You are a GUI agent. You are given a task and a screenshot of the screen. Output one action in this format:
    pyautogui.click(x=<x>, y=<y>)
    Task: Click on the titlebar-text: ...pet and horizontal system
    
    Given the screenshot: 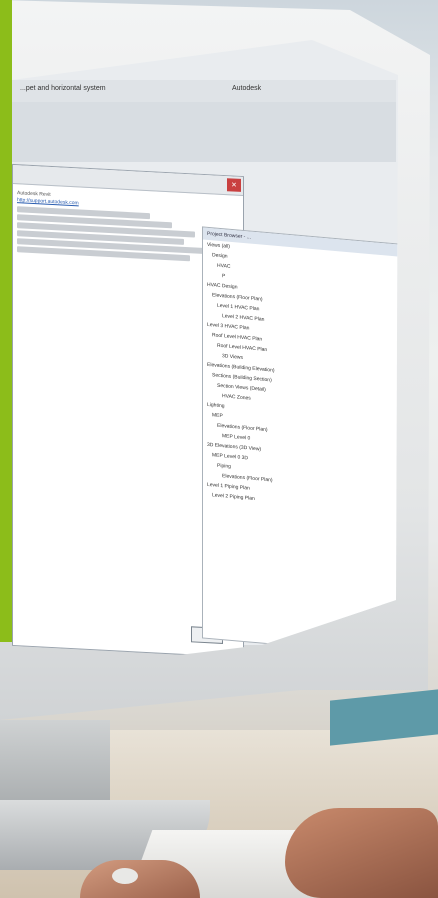 What is the action you would take?
    pyautogui.click(x=63, y=88)
    